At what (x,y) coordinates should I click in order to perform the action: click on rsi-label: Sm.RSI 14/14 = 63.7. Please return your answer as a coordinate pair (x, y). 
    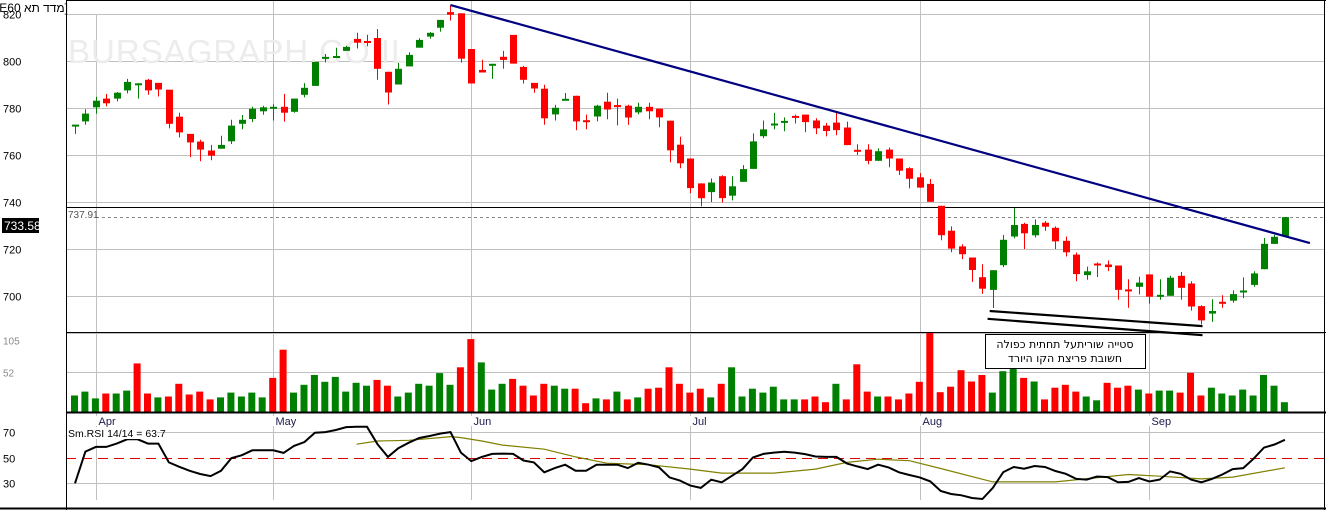
    Looking at the image, I should click on (117, 434).